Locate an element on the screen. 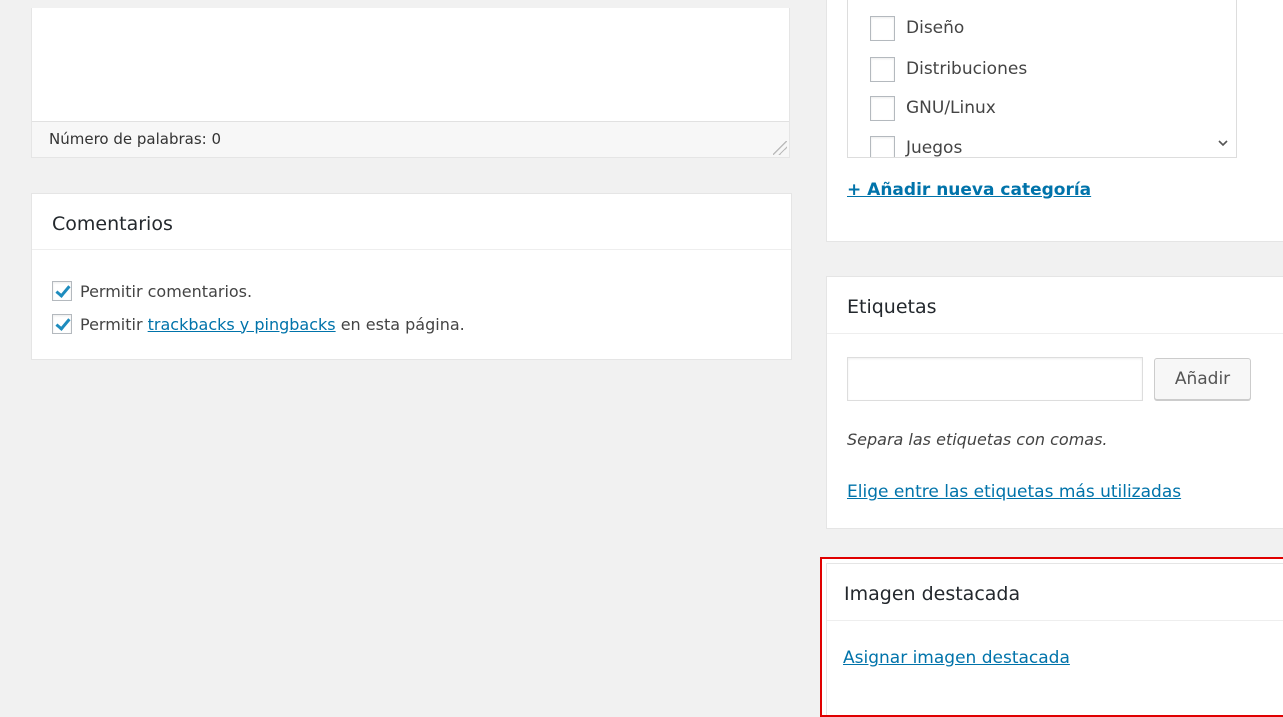  tags-title: Etiquetas is located at coordinates (1055, 305).